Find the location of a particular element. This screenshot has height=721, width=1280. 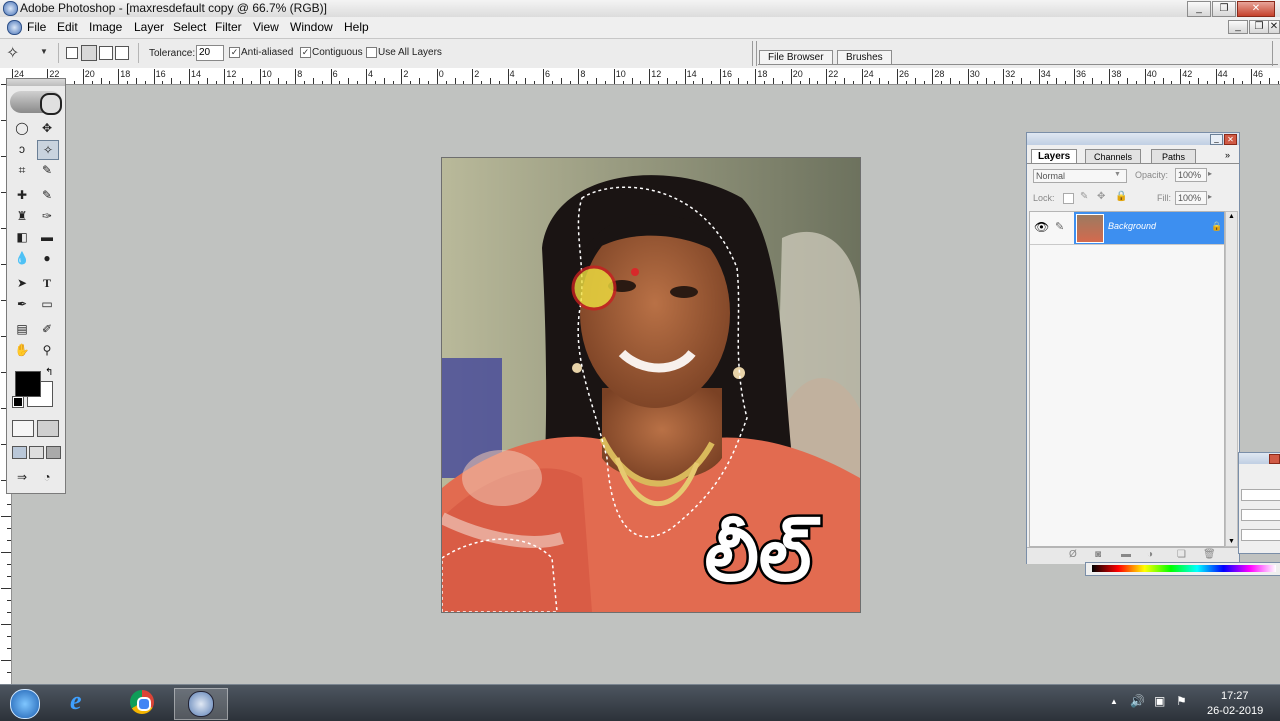

tab-brushes: Brushes is located at coordinates (864, 57).